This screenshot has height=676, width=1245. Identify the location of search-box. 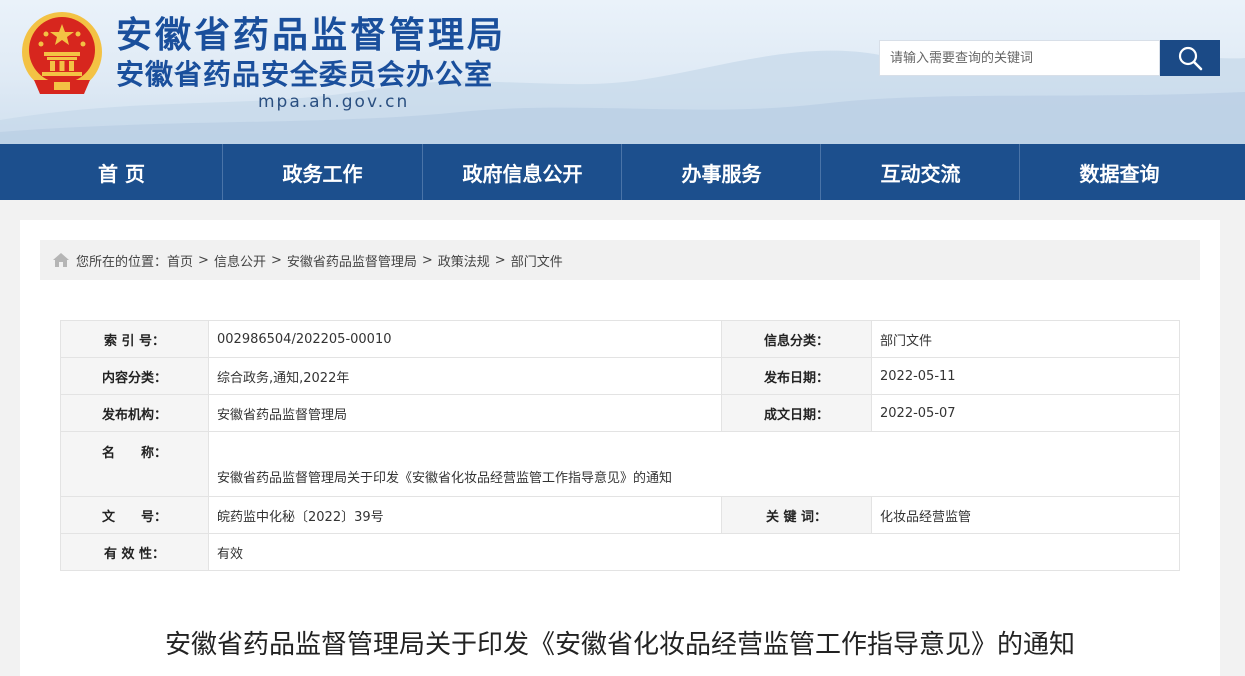
(1049, 58).